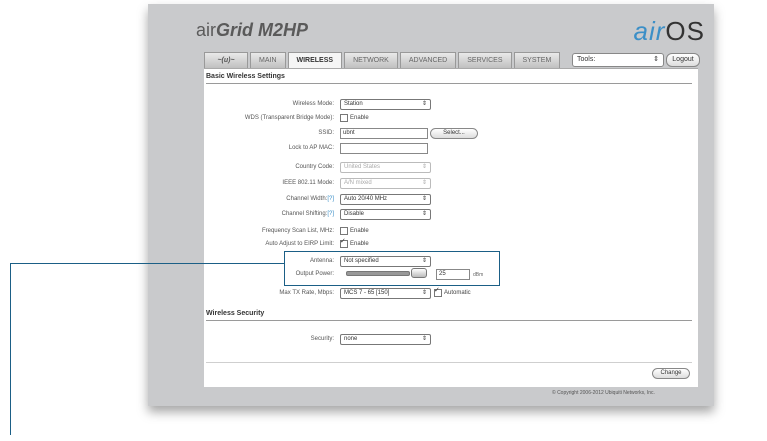  What do you see at coordinates (315, 60) in the screenshot?
I see `tab-wireless: WIRELESS` at bounding box center [315, 60].